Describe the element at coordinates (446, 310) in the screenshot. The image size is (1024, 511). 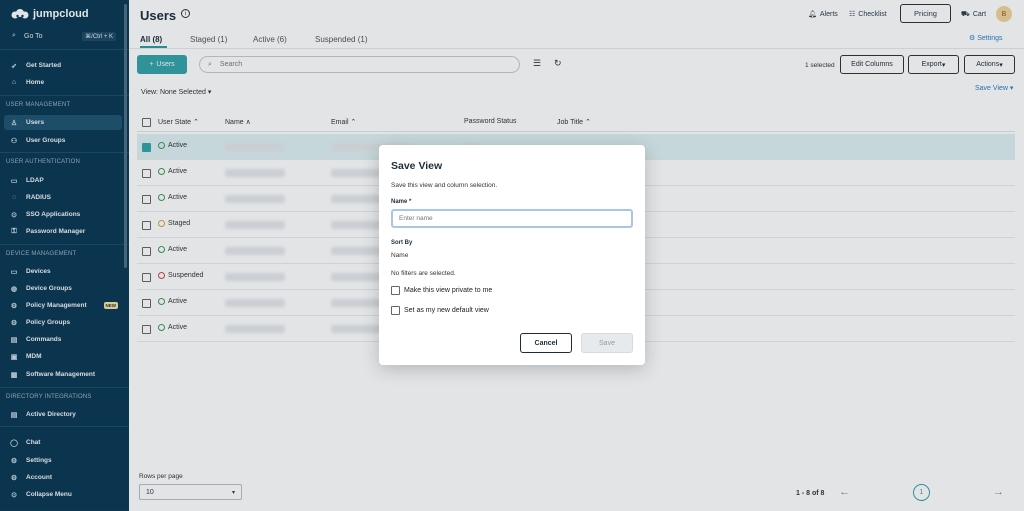
I see `default-view-label: Set as my new default view` at that location.